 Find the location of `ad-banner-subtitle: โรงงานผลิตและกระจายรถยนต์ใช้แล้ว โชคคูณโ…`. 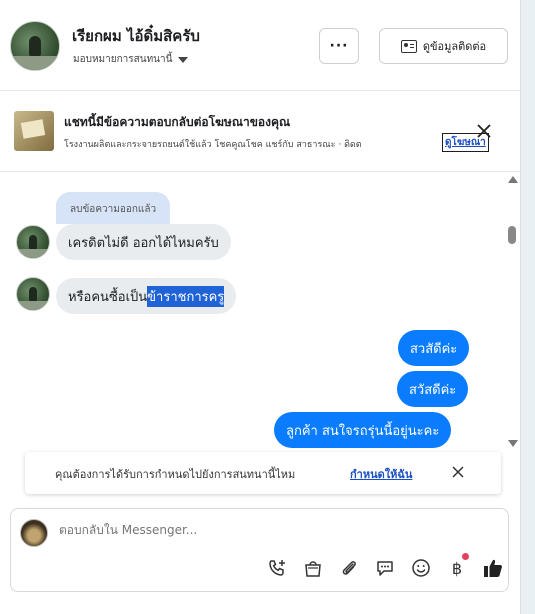

ad-banner-subtitle: โรงงานผลิตและกระจายรถยนต์ใช้แล้ว โชคคูณโ… is located at coordinates (213, 145).